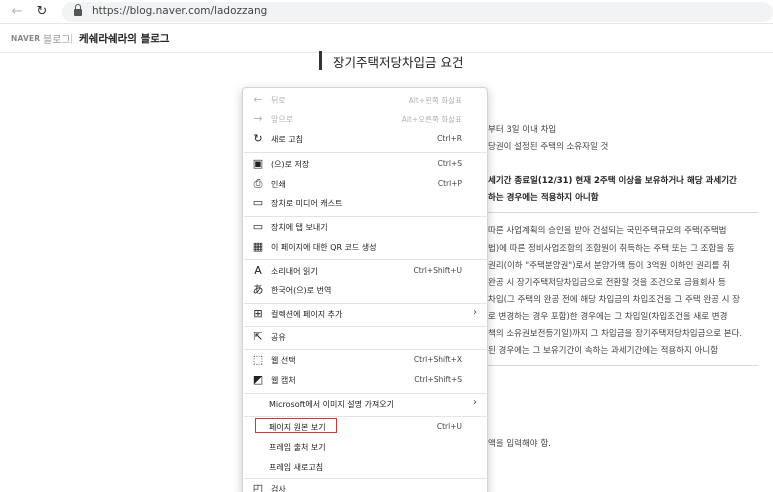  Describe the element at coordinates (431, 119) in the screenshot. I see `menu-item-shortcut: Alt+오른쪽 화살표` at that location.